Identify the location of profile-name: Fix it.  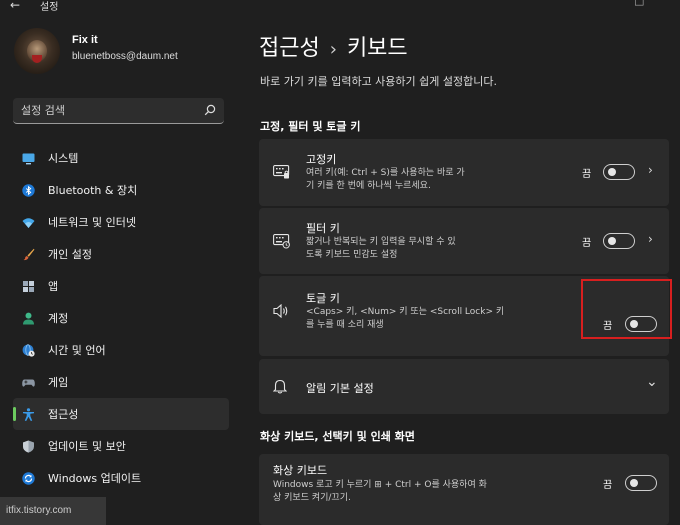
(85, 40).